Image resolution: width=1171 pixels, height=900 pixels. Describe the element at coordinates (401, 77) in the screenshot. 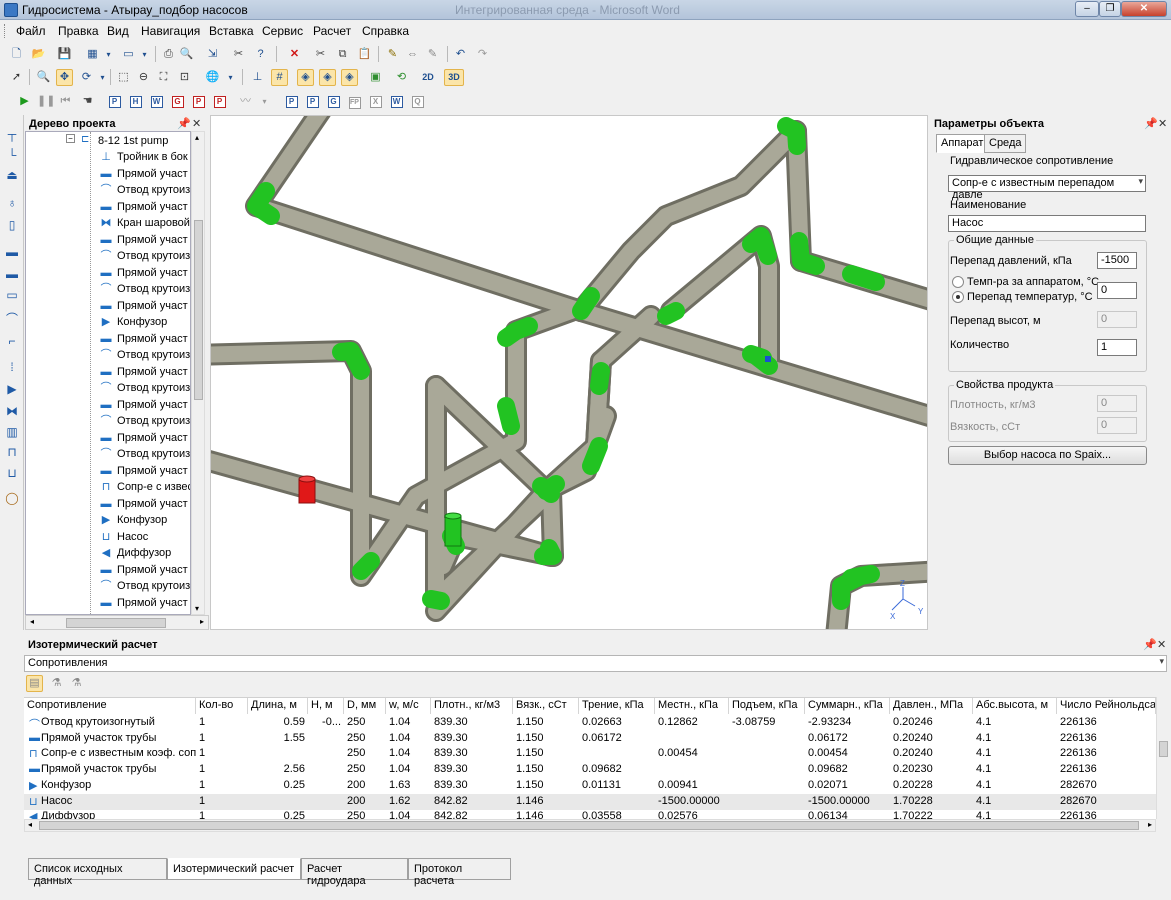

I see `refresh-icon: ⟲` at that location.